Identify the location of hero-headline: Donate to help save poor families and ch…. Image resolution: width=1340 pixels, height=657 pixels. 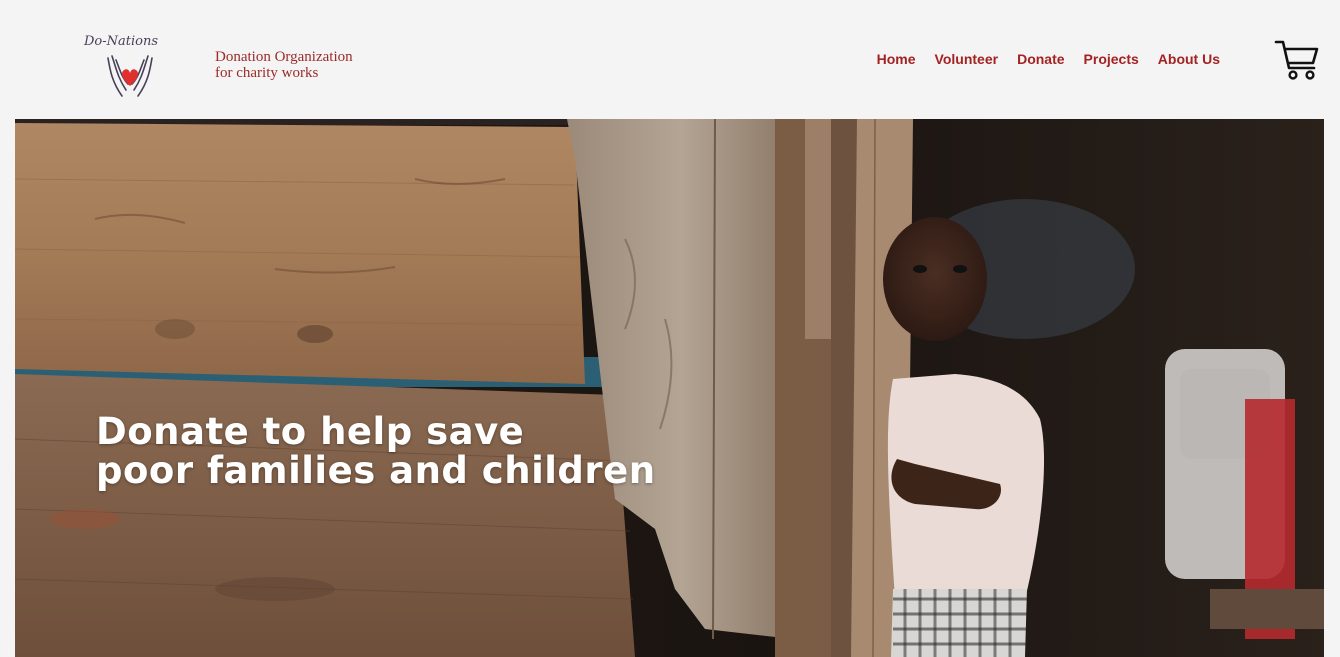
(376, 451).